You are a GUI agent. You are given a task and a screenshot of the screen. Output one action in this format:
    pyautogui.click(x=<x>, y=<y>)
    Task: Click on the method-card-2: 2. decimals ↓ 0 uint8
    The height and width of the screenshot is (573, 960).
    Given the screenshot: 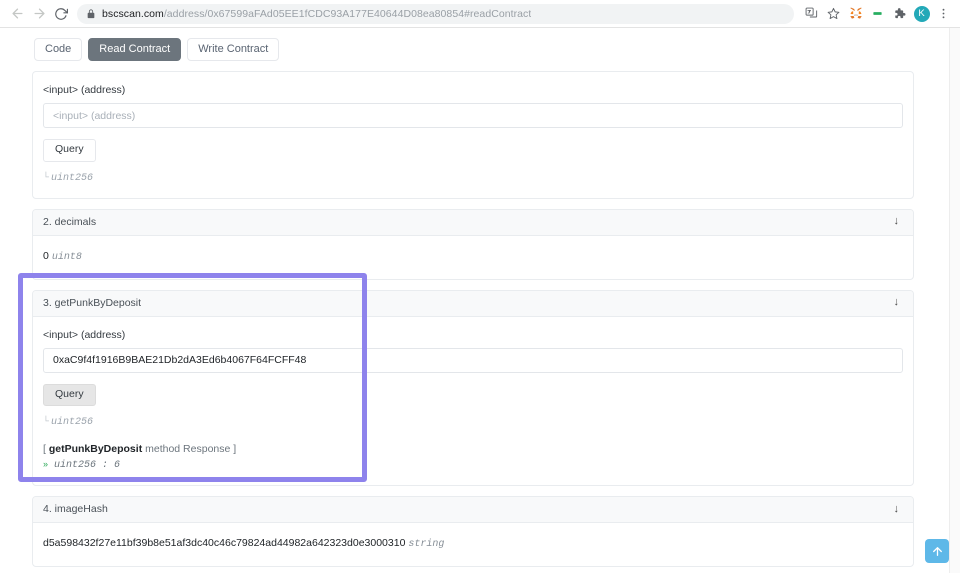 What is the action you would take?
    pyautogui.click(x=473, y=244)
    